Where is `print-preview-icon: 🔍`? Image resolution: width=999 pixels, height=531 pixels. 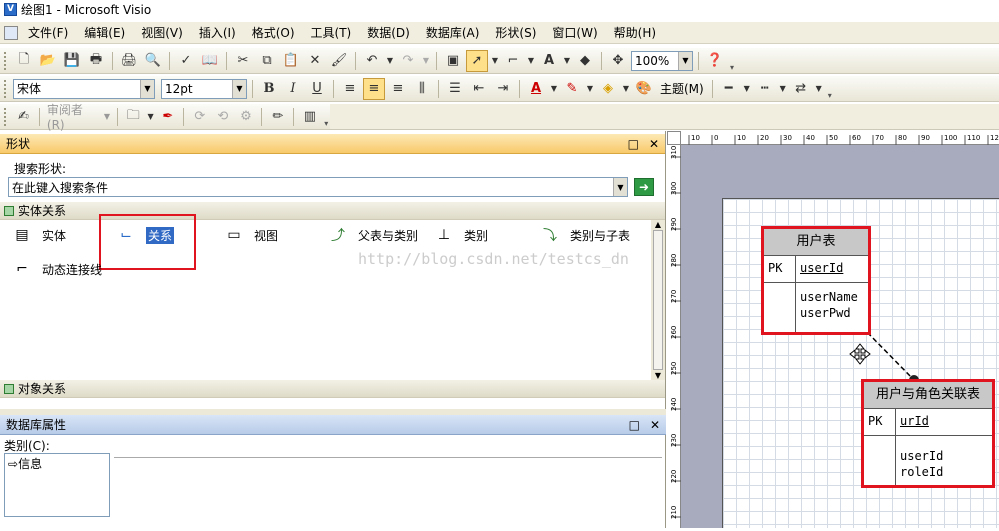 print-preview-icon: 🔍 is located at coordinates (153, 61).